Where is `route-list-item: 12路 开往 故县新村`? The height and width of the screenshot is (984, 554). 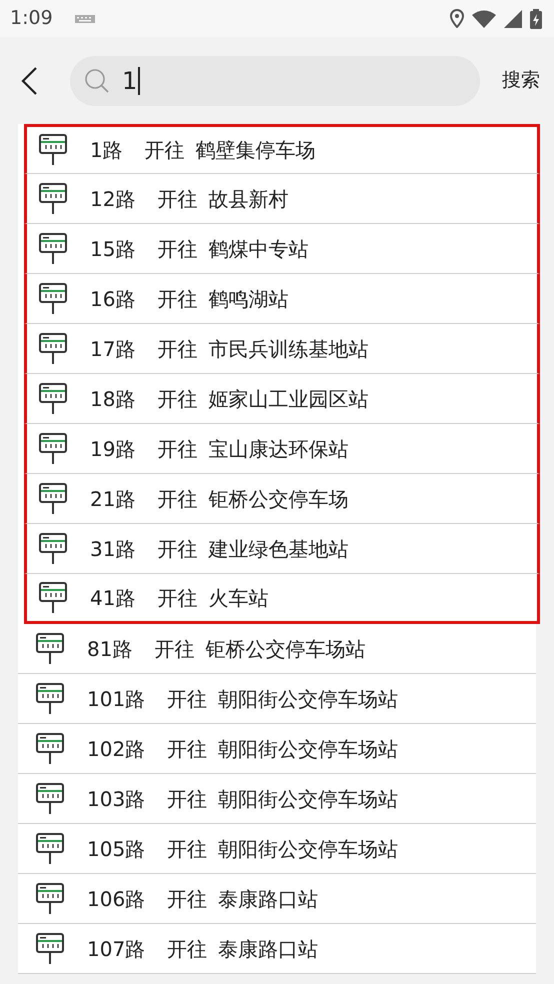 route-list-item: 12路 开往 故县新村 is located at coordinates (282, 199).